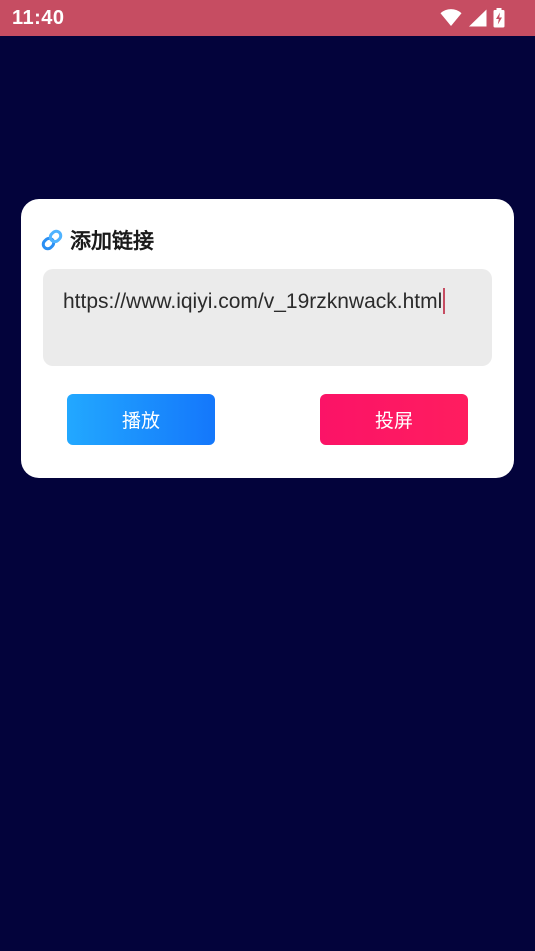  Describe the element at coordinates (394, 419) in the screenshot. I see `cast-button: 投屏` at that location.